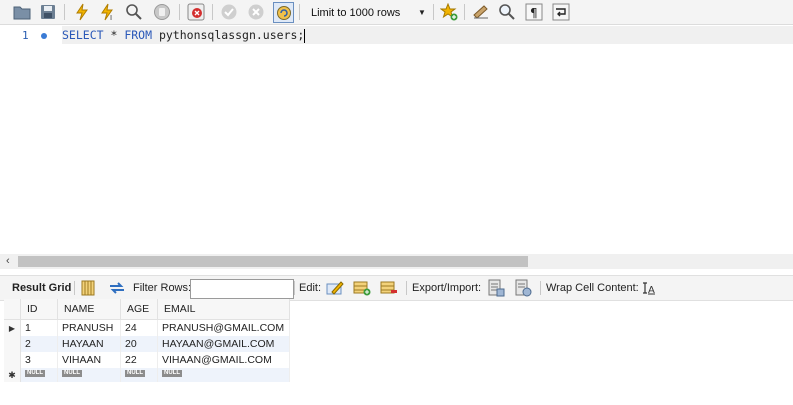 Image resolution: width=793 pixels, height=405 pixels. Describe the element at coordinates (117, 288) in the screenshot. I see `refresh-icon` at that location.